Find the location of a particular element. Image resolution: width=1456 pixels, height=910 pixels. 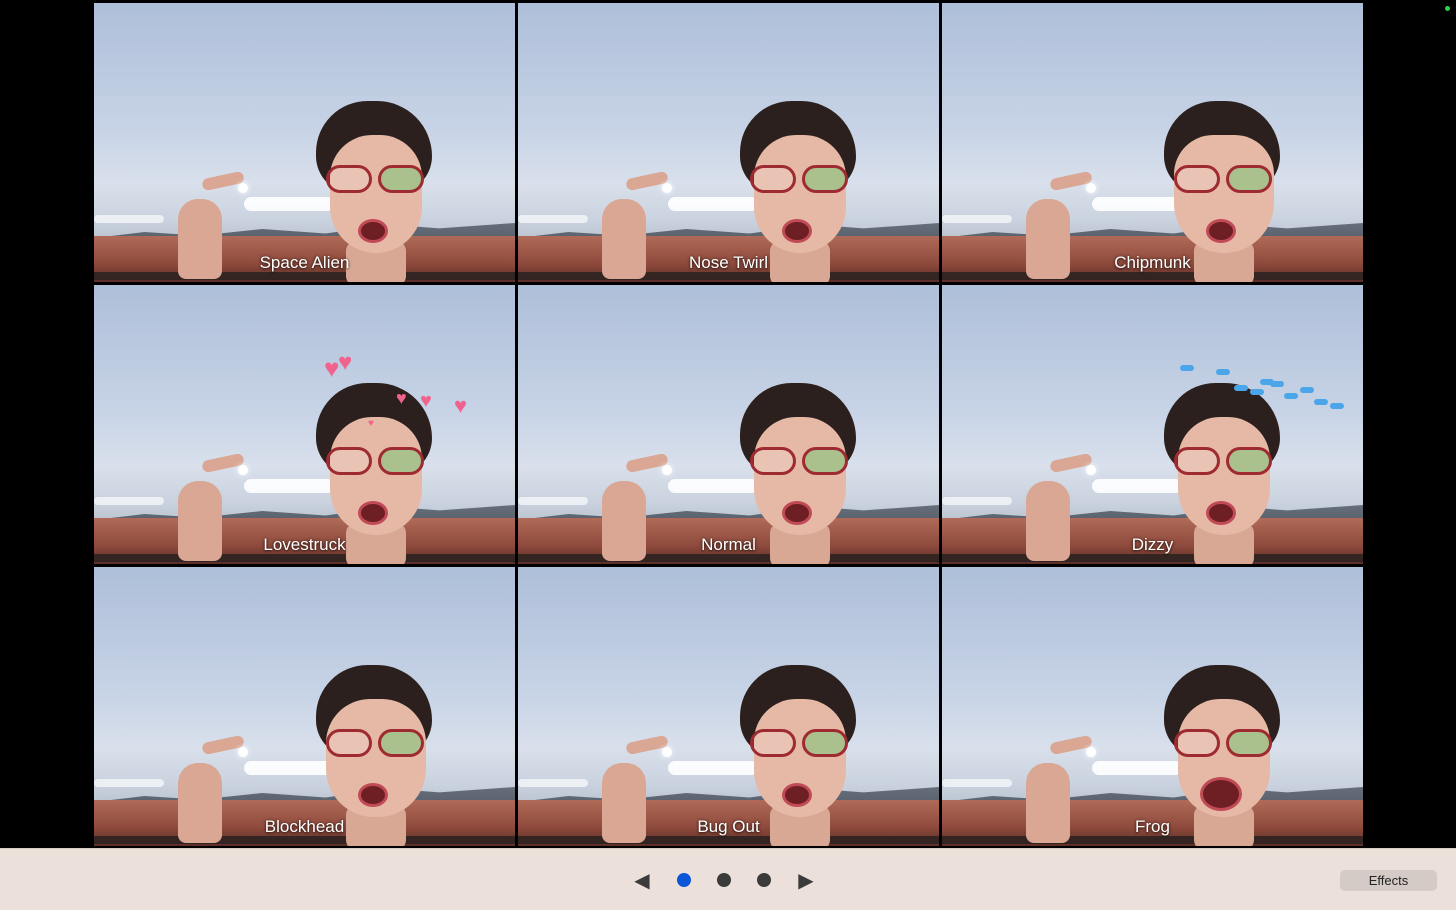

triangle-right-icon: ▶ is located at coordinates (806, 880).